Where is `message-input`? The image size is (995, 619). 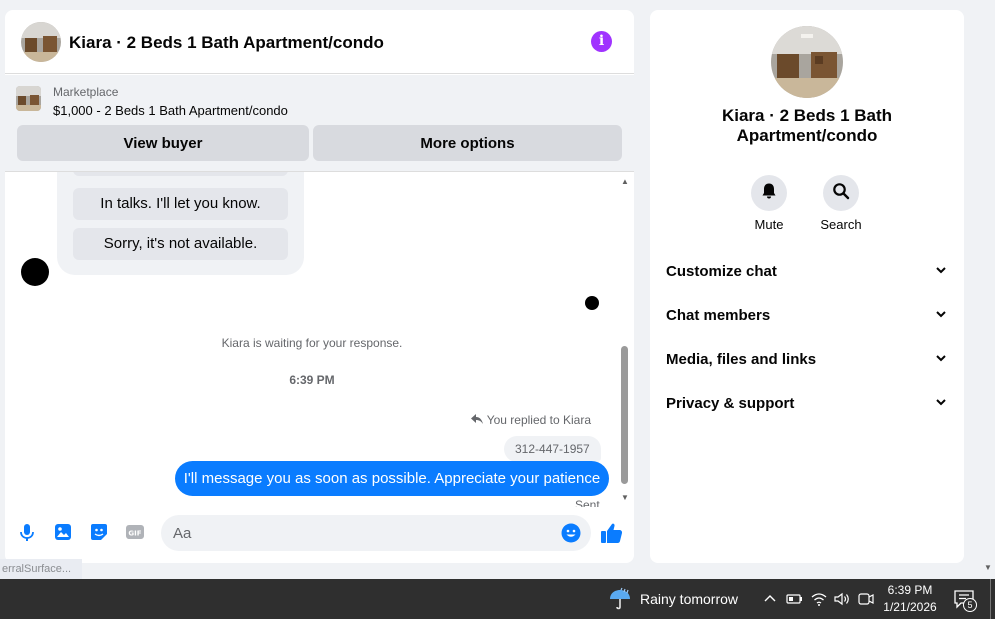
message-input is located at coordinates (376, 533).